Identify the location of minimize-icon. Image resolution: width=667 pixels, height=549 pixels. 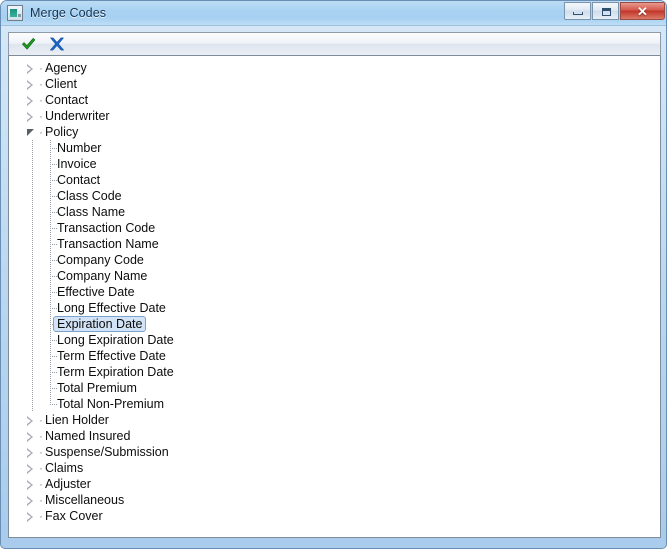
(578, 13).